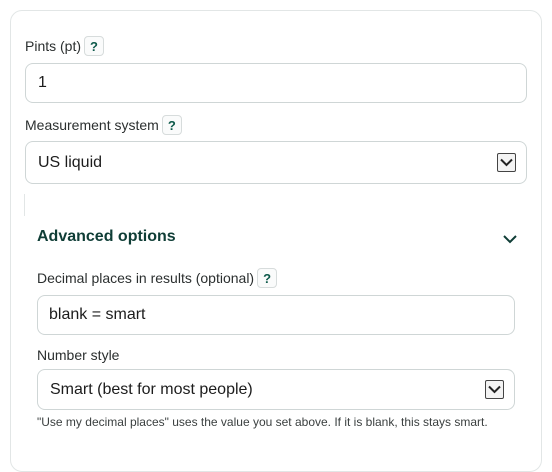 The height and width of the screenshot is (472, 552). I want to click on measurement-system-select: US liquid, so click(276, 162).